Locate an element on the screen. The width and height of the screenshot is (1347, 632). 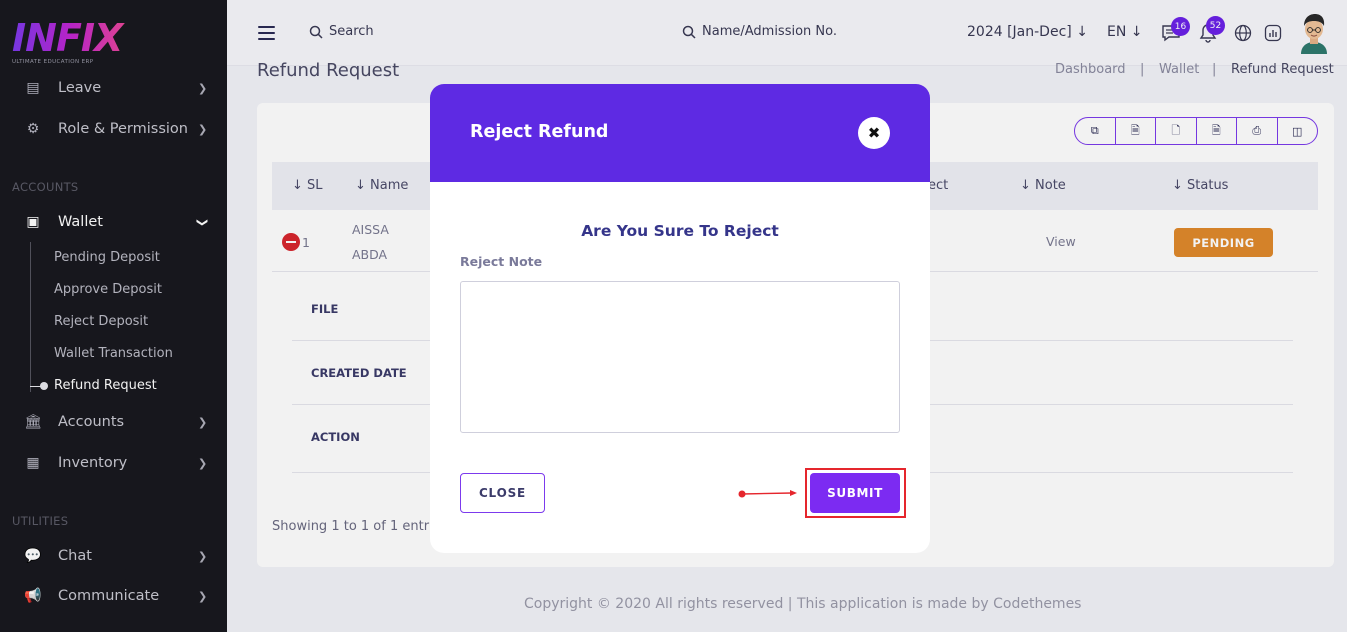
modal-title: Reject Refund is located at coordinates (539, 132).